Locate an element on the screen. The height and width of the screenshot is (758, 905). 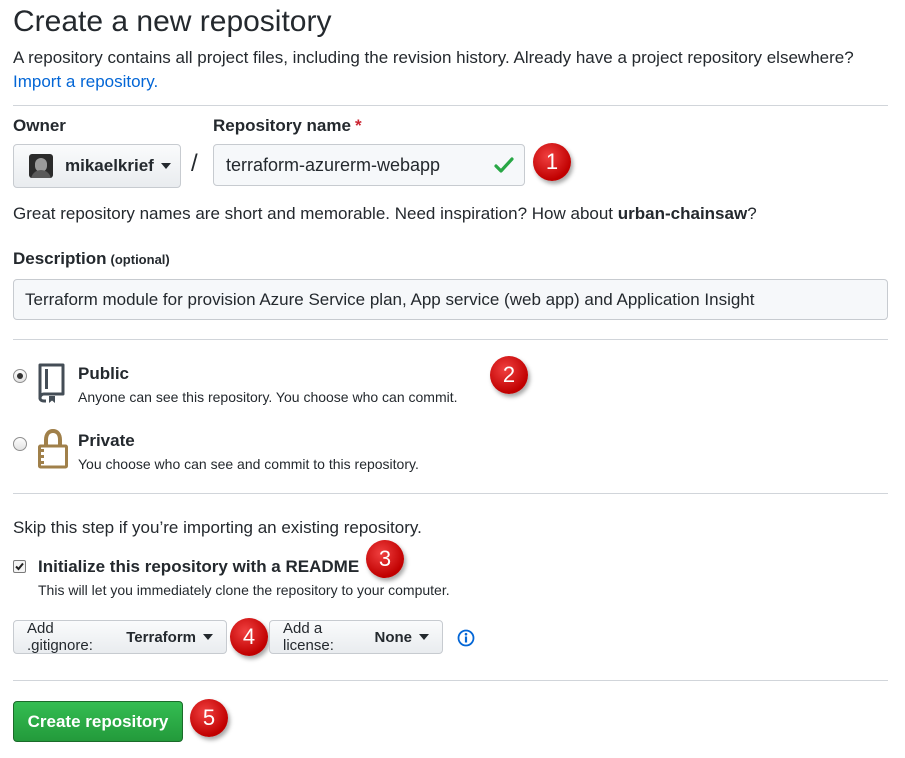
gitignore-select-button: Add .gitignore: Terraform is located at coordinates (120, 637).